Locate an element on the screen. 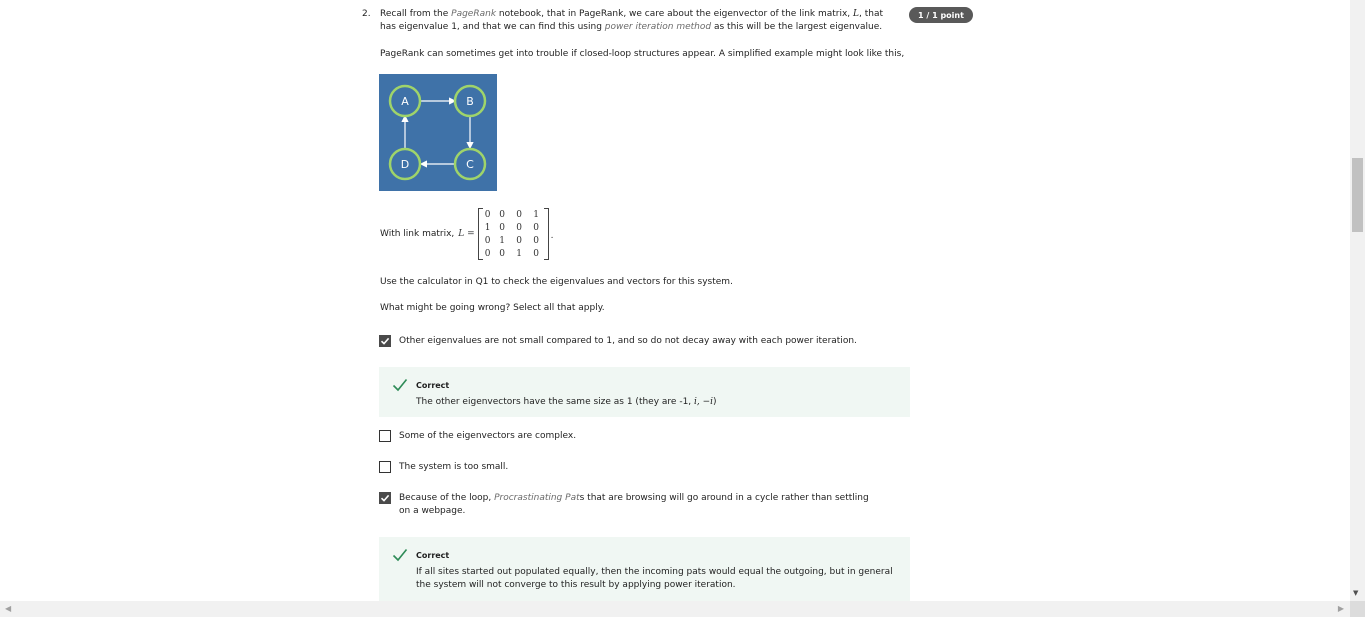 The height and width of the screenshot is (617, 1365). node-a-label: A is located at coordinates (405, 101).